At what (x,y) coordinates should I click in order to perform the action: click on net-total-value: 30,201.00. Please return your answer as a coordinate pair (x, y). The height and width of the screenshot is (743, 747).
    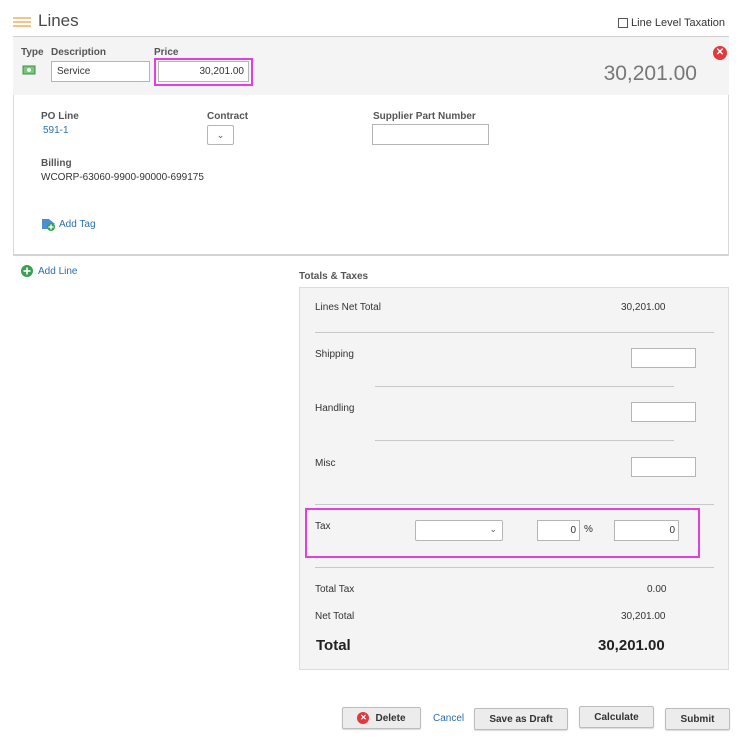
    Looking at the image, I should click on (643, 616).